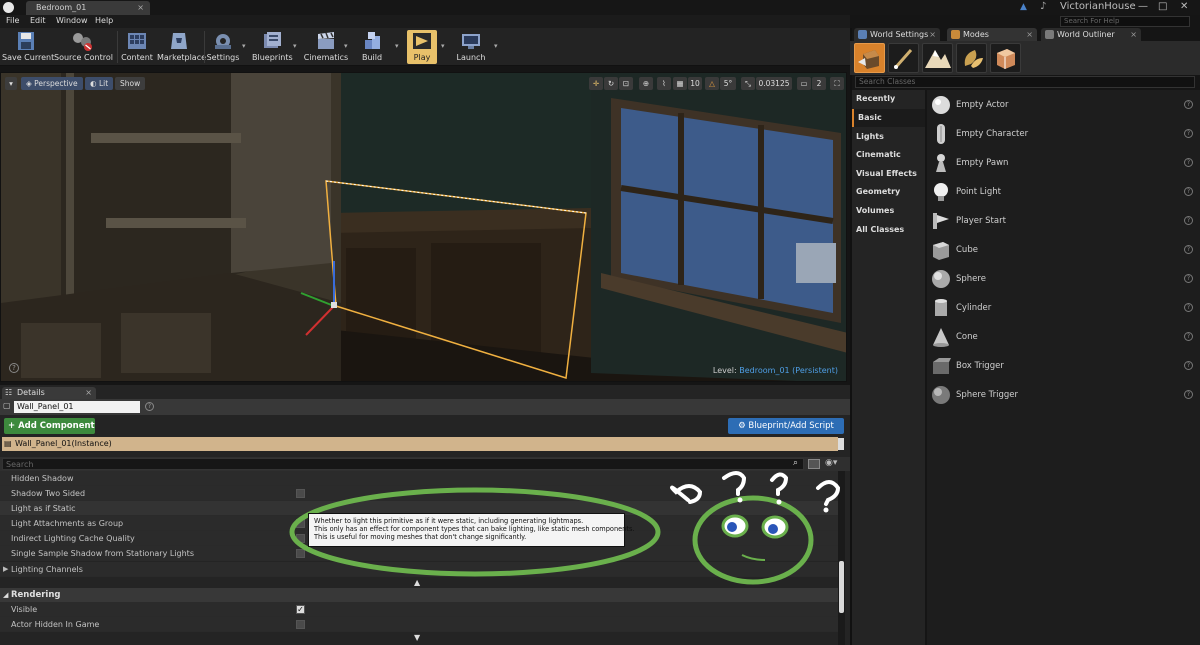  I want to click on asset-cylinder: Cylinder ?, so click(1062, 308).